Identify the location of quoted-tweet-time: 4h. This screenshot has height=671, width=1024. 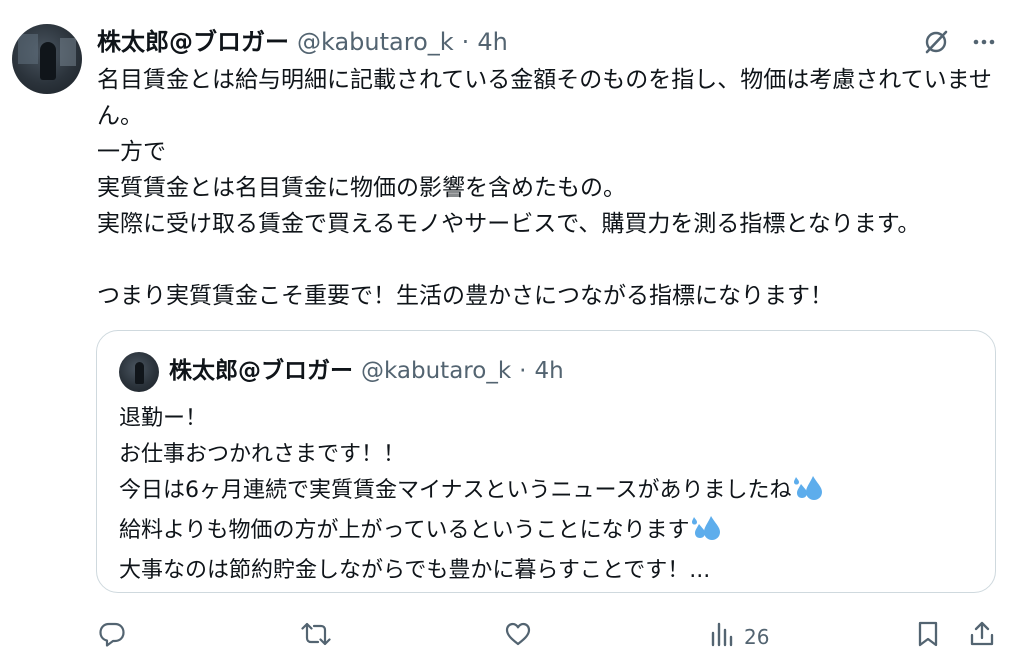
(549, 371).